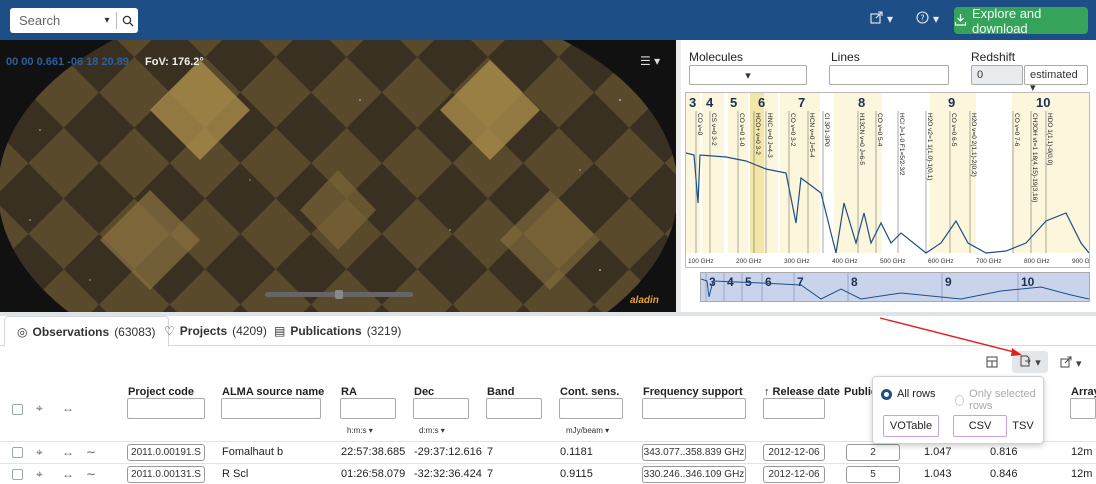  What do you see at coordinates (999, 400) in the screenshot?
I see `radio-selected-rows: Only selected rows` at bounding box center [999, 400].